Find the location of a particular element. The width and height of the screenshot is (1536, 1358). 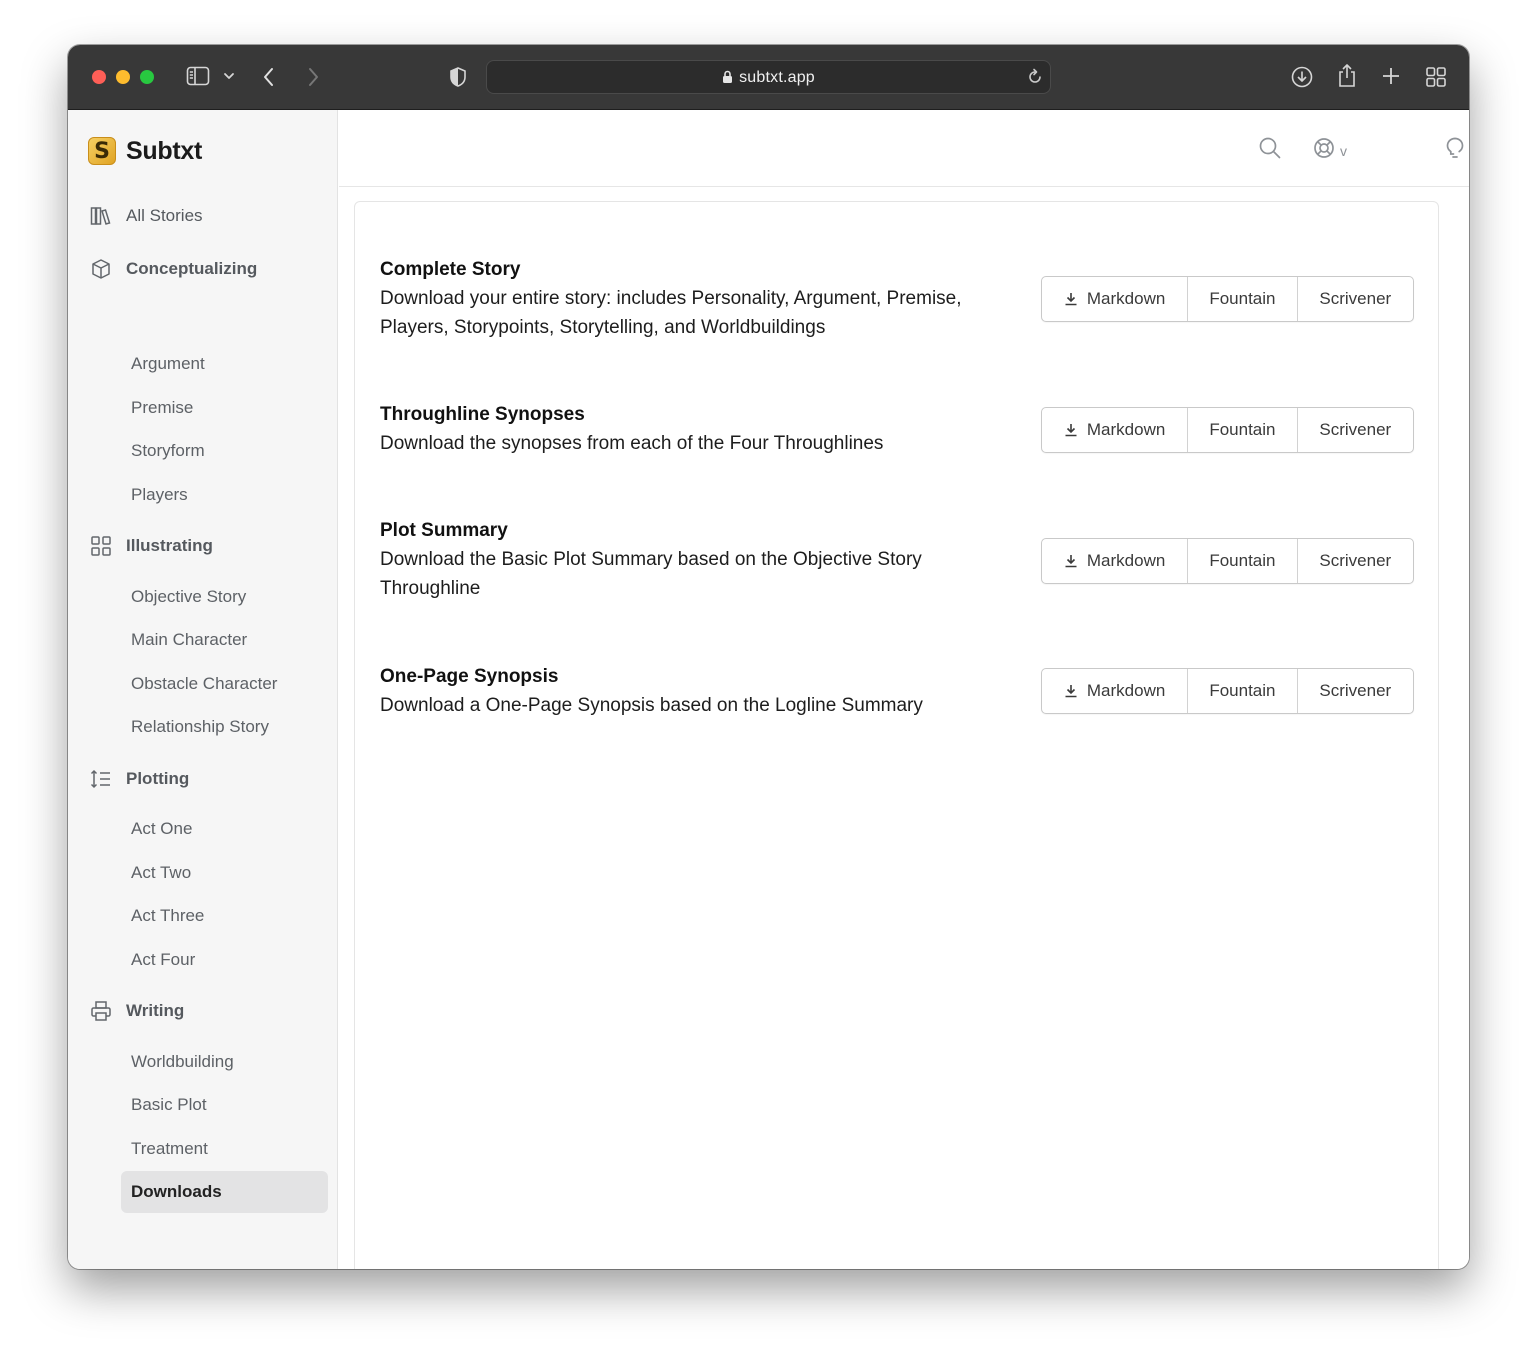

help-menu: v is located at coordinates (1329, 150).